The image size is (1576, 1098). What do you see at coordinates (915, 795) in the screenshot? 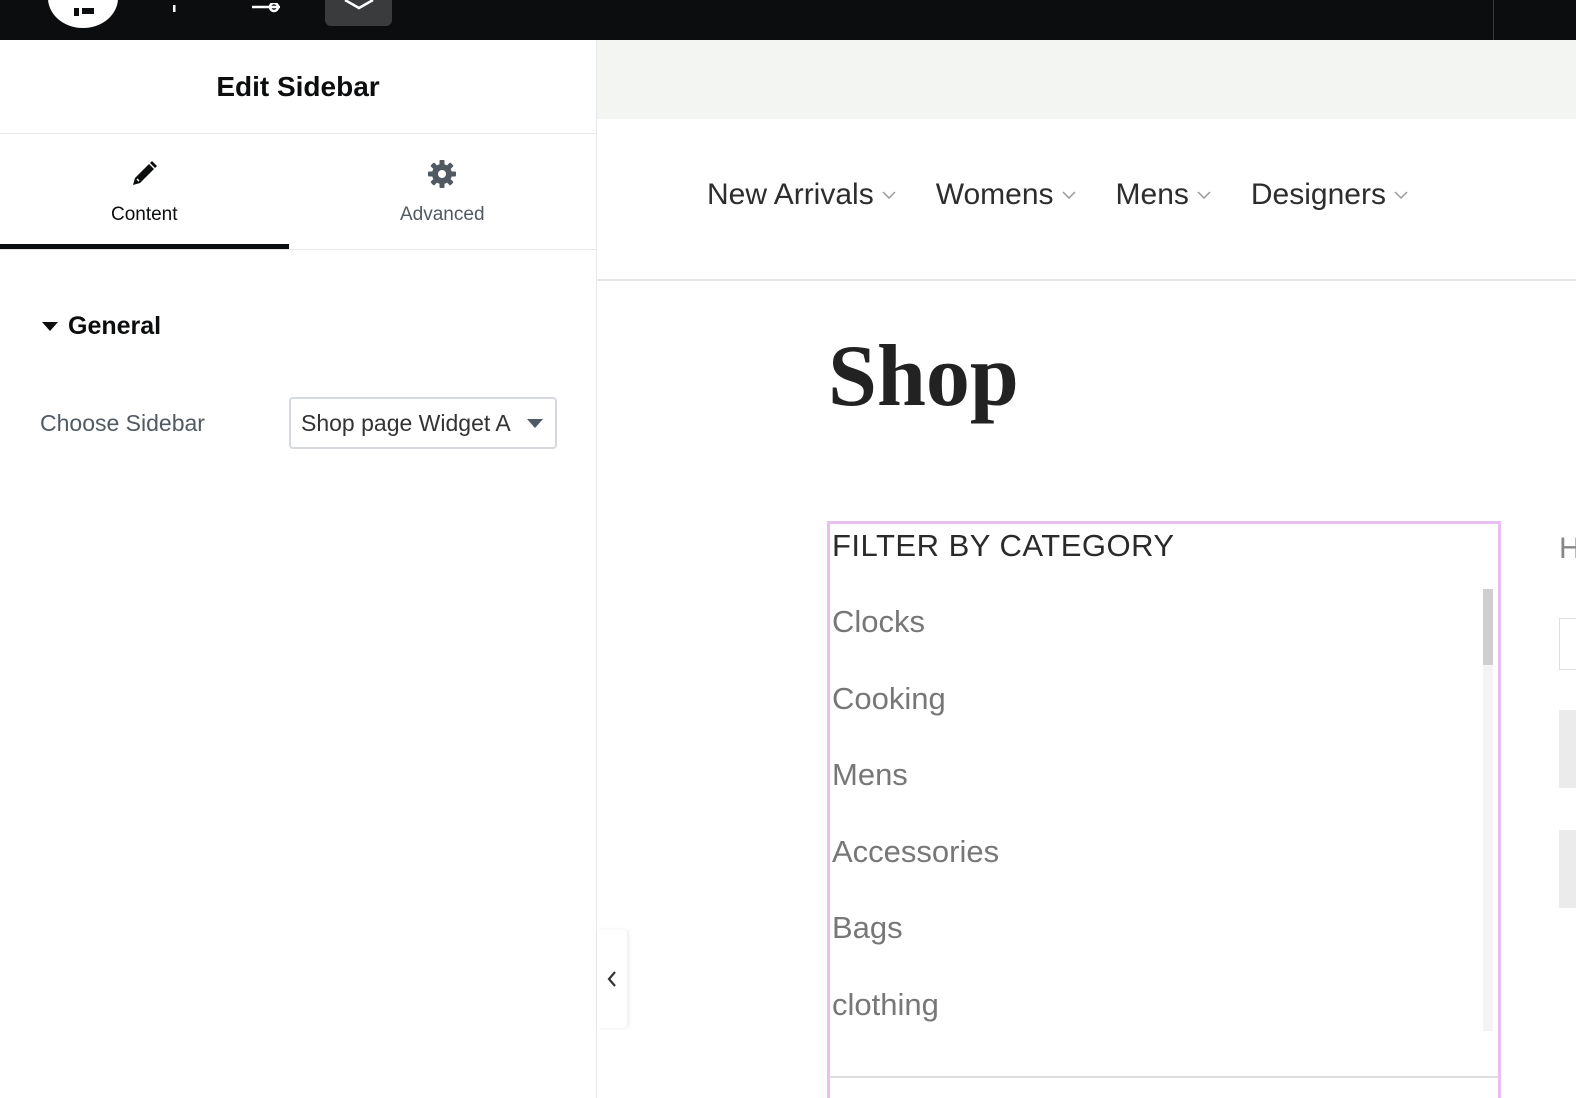
I see `category-item: Mens` at bounding box center [915, 795].